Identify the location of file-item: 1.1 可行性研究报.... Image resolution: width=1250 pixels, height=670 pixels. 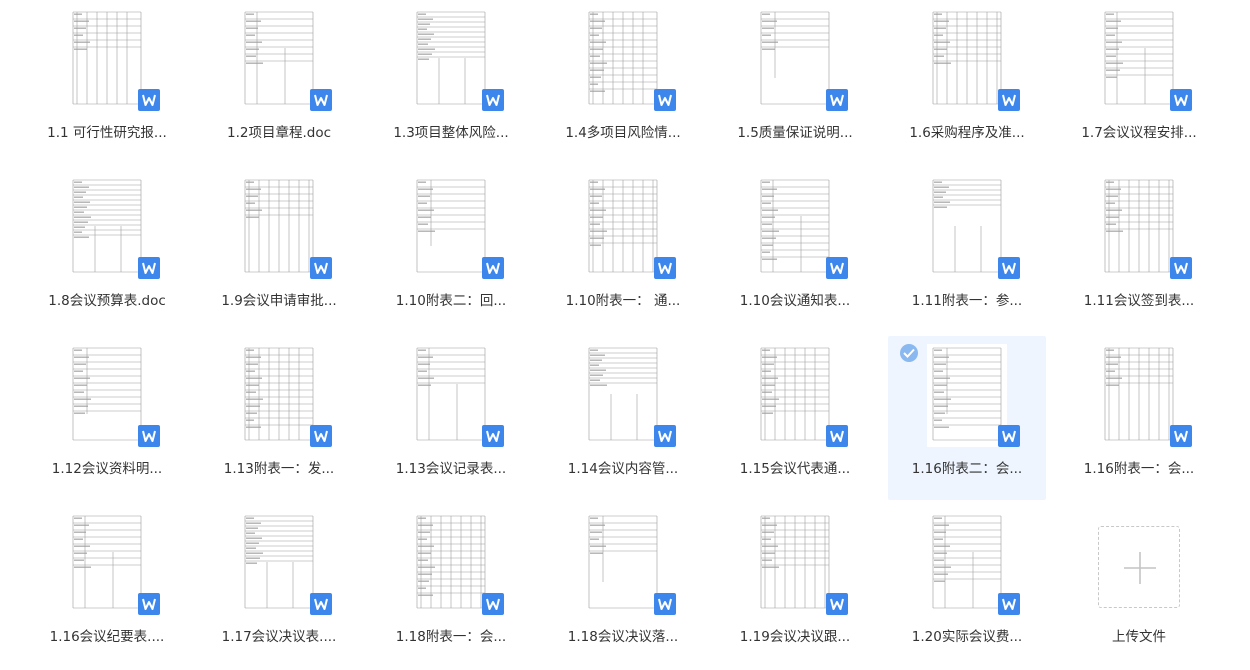
(107, 82).